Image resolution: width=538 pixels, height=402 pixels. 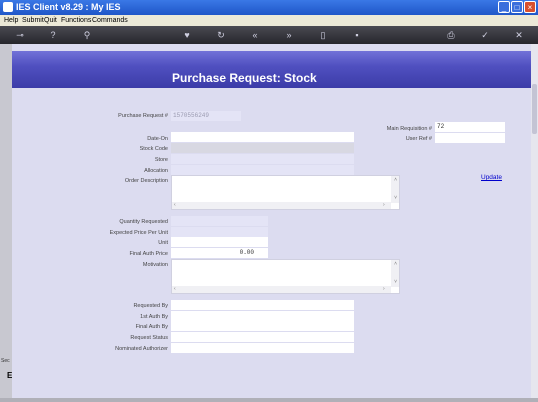 I want to click on first-auth-by-label: 1st Auth By, so click(x=154, y=317).